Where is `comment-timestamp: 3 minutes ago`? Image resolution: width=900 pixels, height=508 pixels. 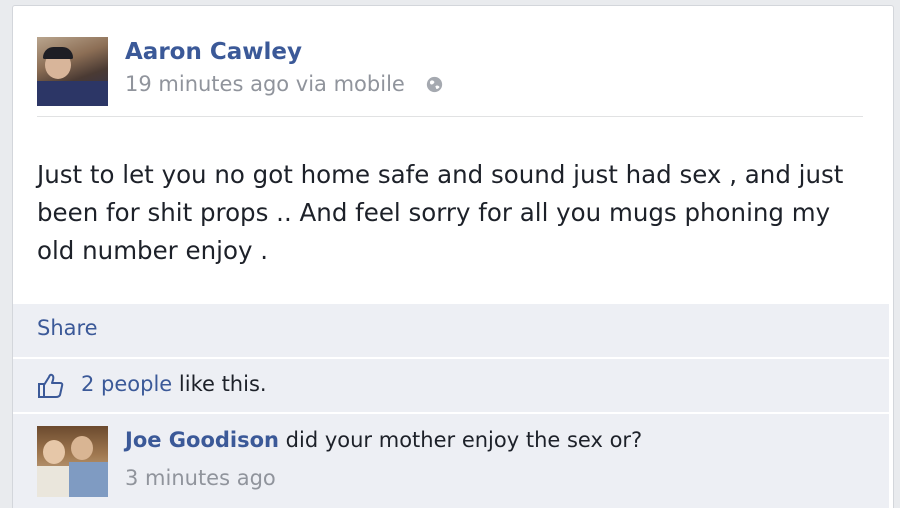 comment-timestamp: 3 minutes ago is located at coordinates (200, 478).